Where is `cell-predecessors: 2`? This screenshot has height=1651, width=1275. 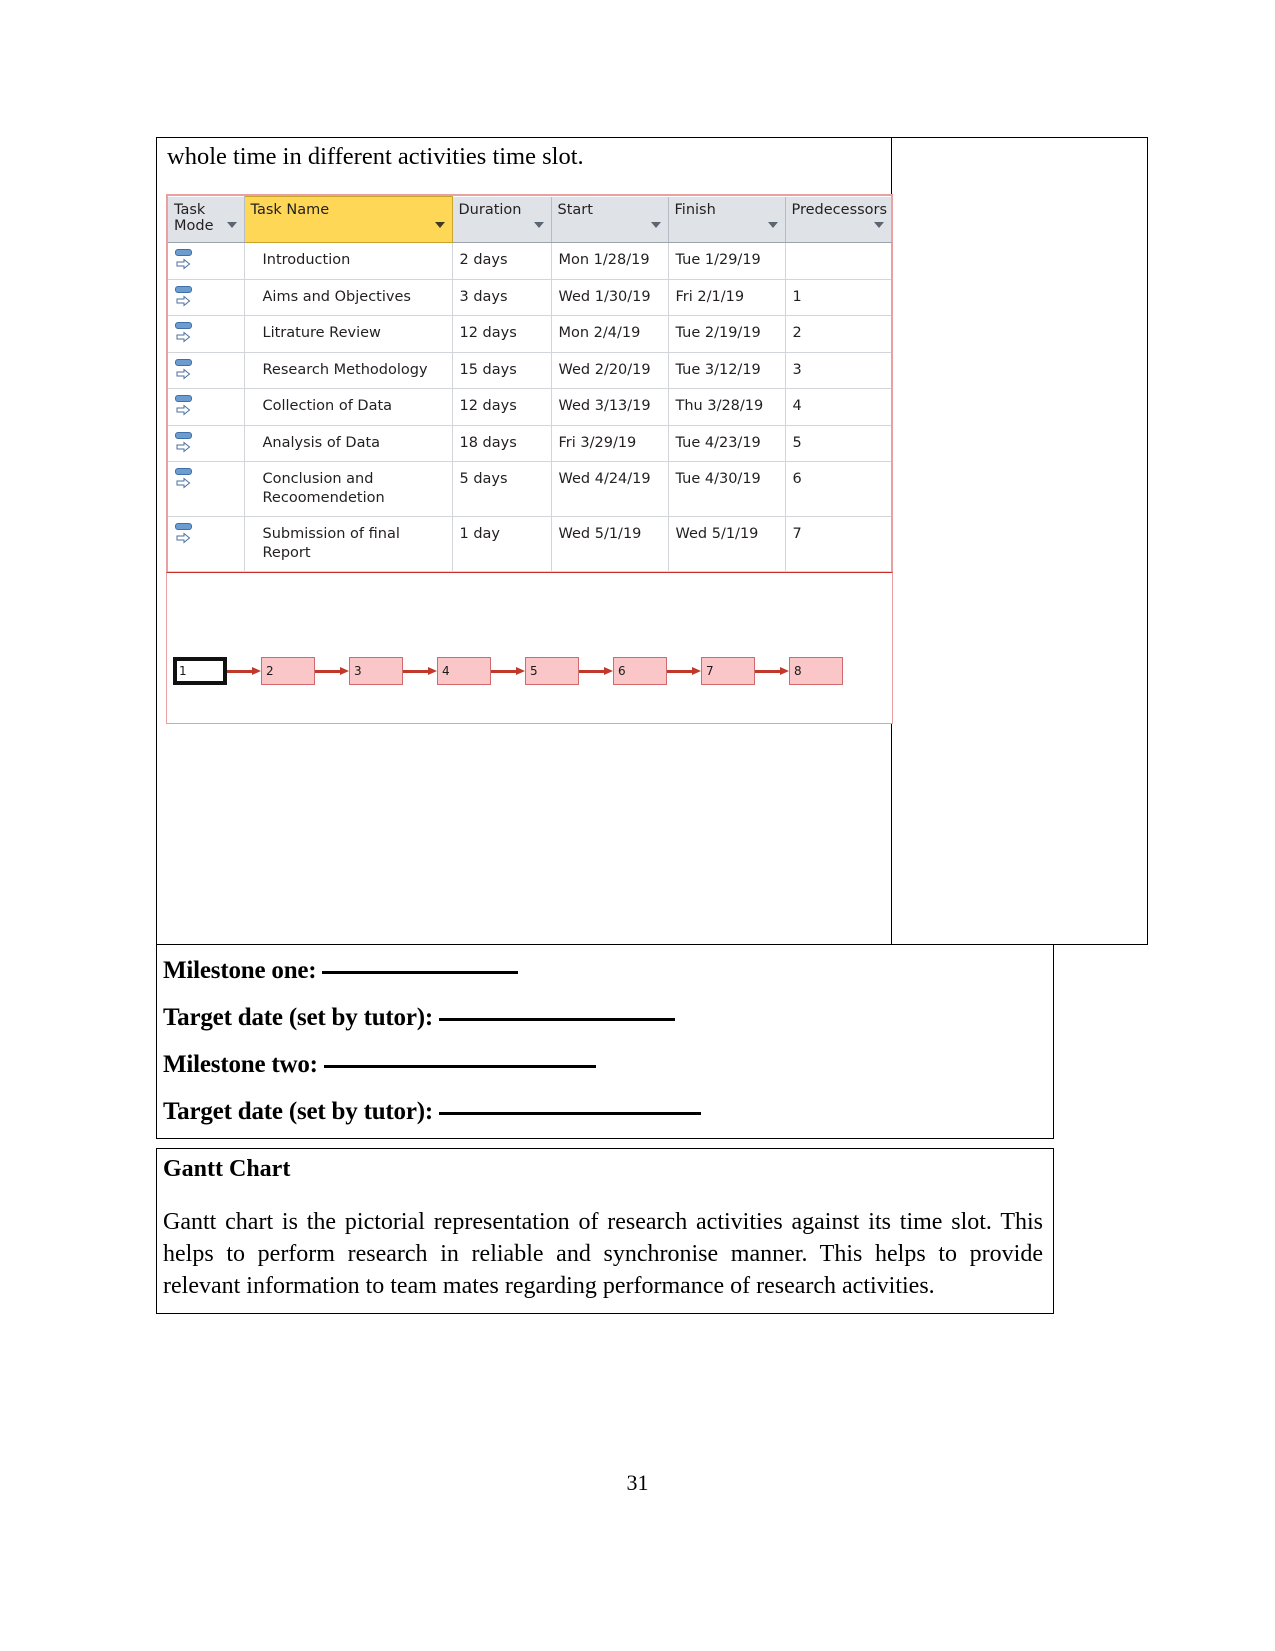 cell-predecessors: 2 is located at coordinates (838, 334).